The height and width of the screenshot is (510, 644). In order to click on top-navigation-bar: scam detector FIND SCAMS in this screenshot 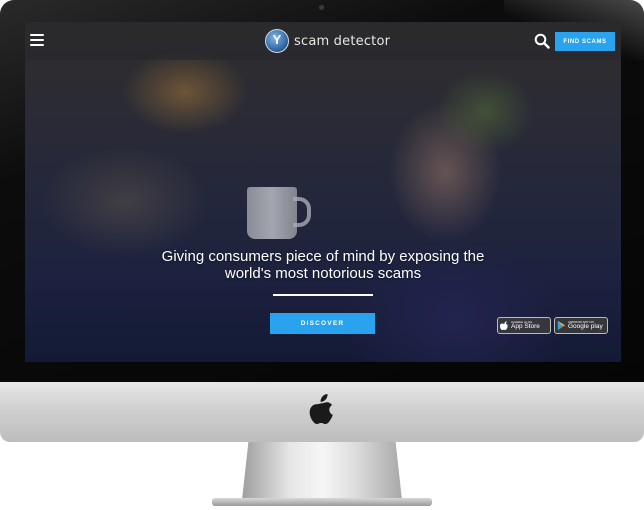, I will do `click(323, 41)`.